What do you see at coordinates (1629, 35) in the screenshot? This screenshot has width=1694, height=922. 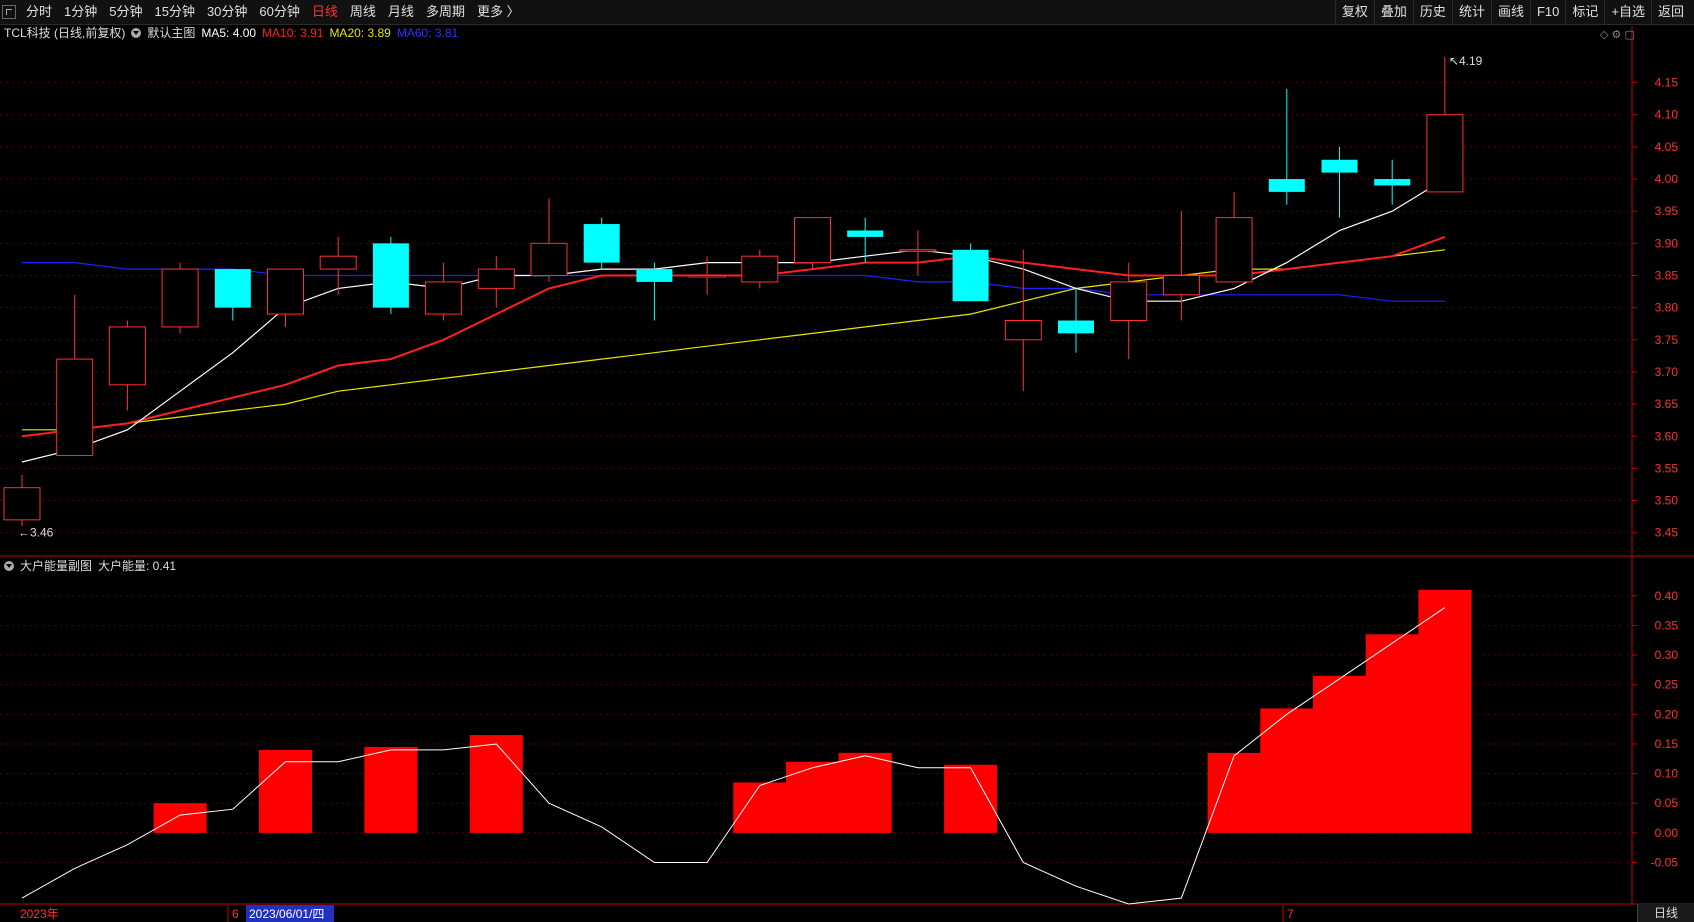 I see `maximize-icon: ▢` at bounding box center [1629, 35].